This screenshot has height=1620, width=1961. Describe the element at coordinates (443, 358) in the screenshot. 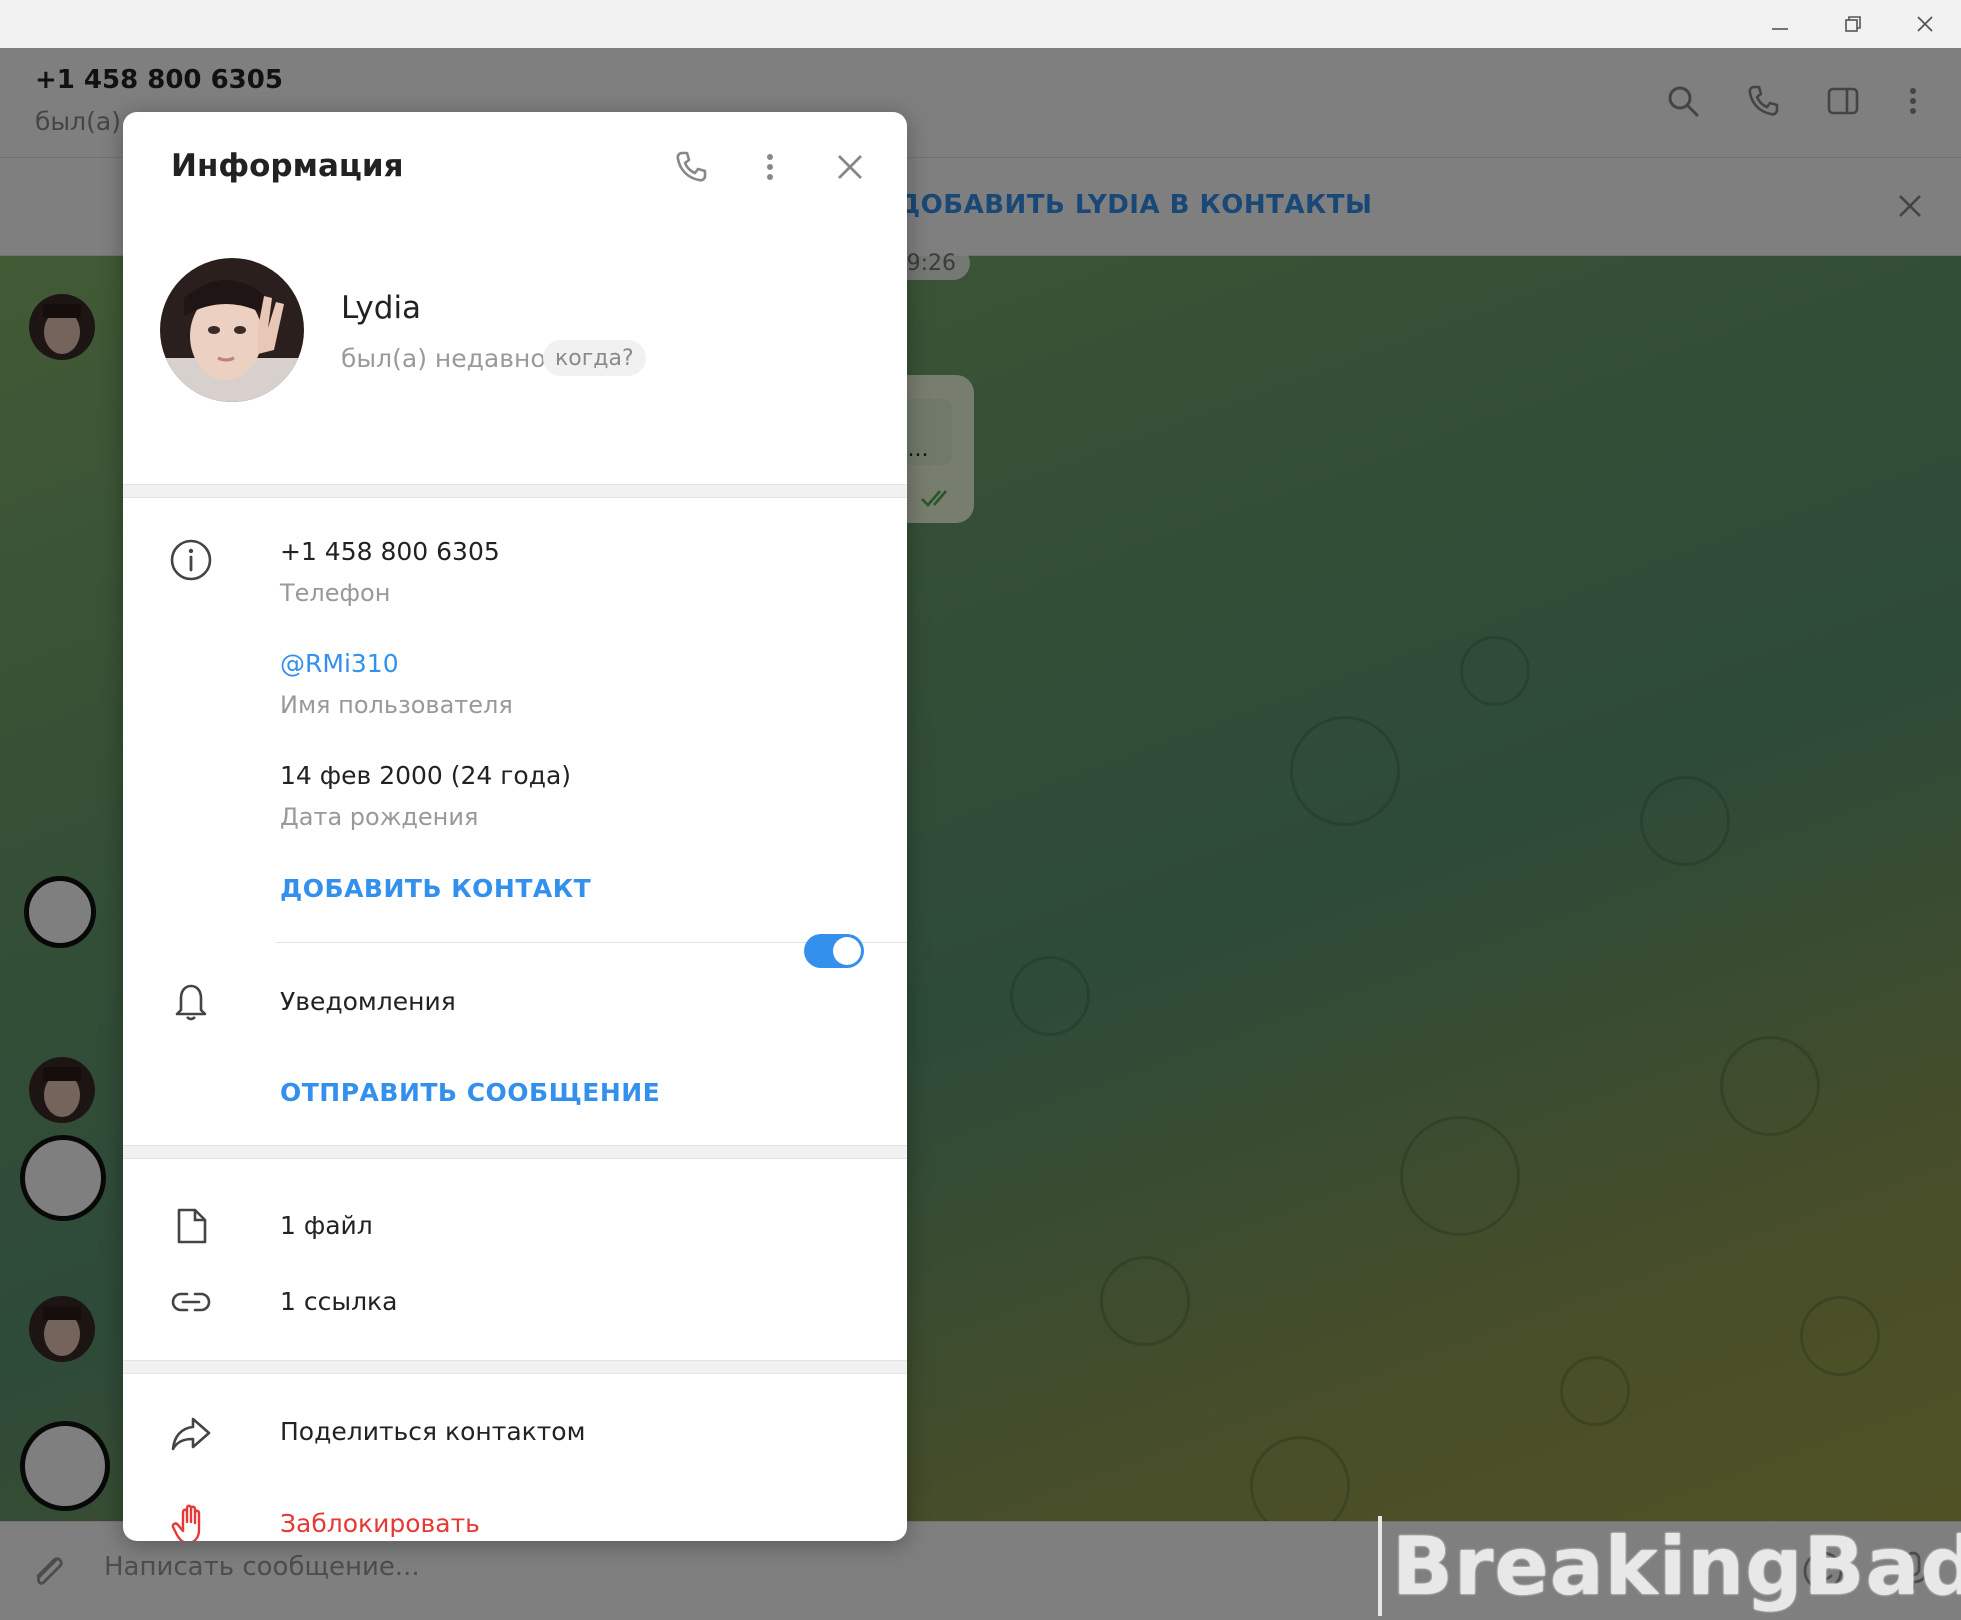

I see `profile-status: был(а) недавно` at that location.